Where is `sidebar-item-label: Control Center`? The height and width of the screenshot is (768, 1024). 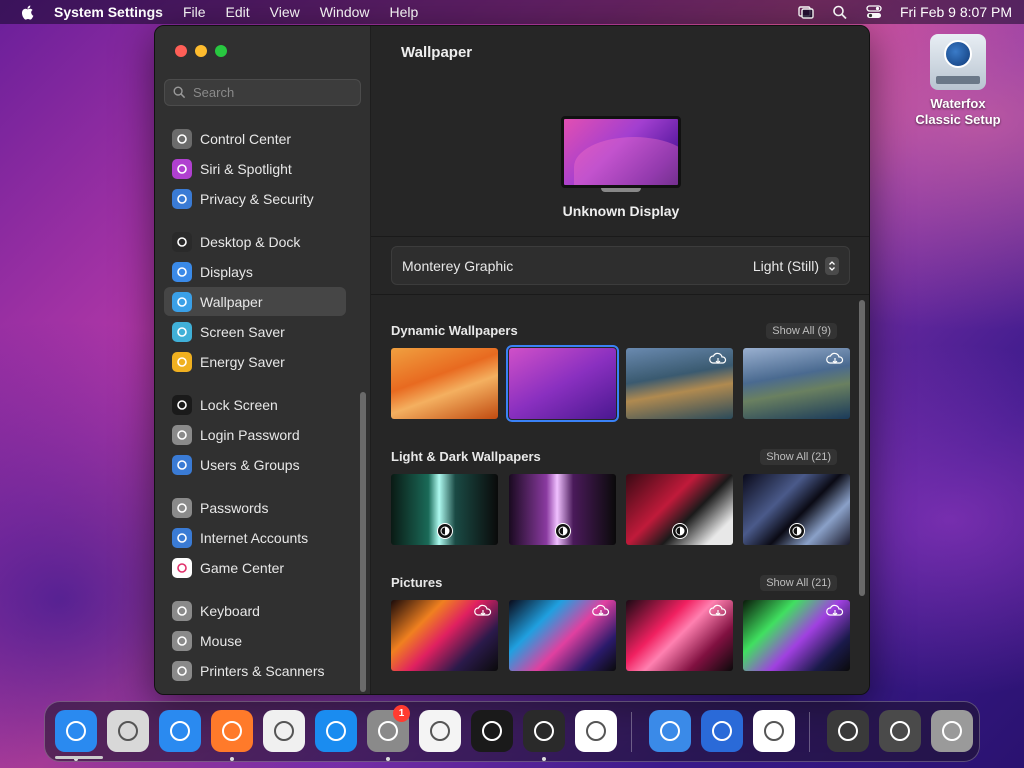 sidebar-item-label: Control Center is located at coordinates (246, 138).